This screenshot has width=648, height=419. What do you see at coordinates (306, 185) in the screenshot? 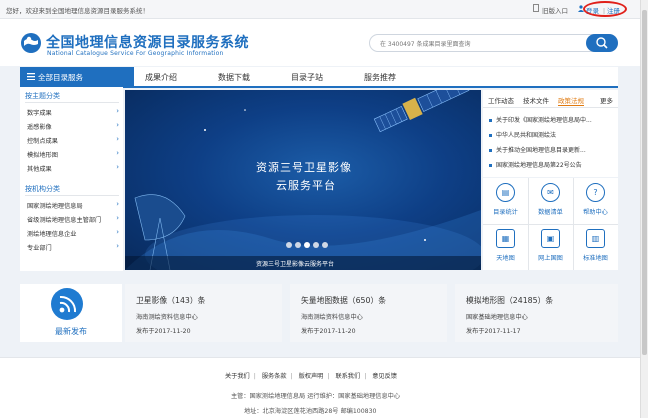
I see `banner-subtitle: 云服务平台` at bounding box center [306, 185].